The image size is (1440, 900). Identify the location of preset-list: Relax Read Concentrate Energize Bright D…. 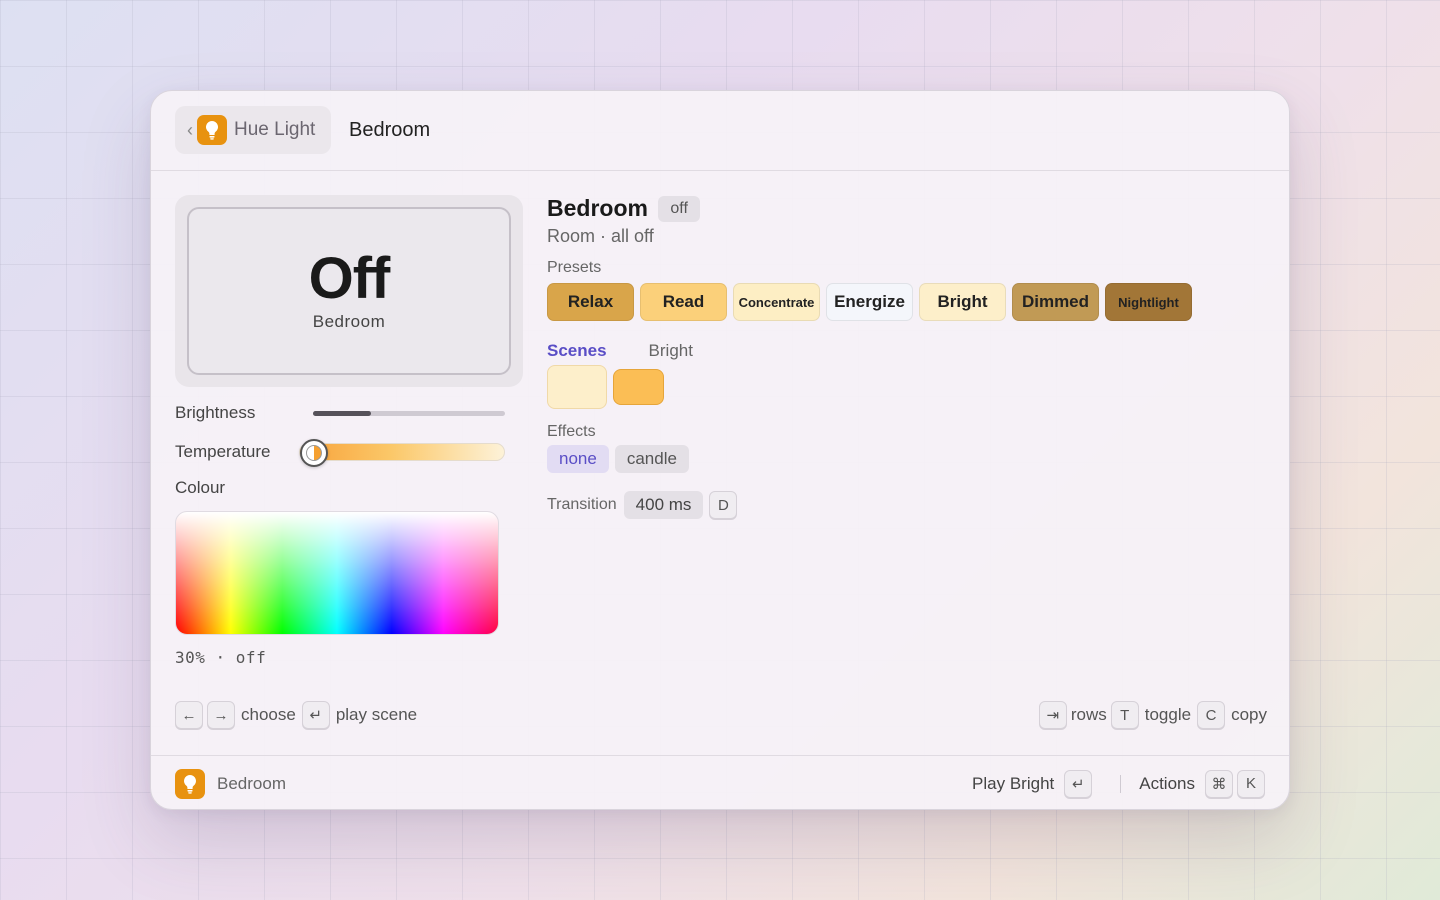
(897, 302).